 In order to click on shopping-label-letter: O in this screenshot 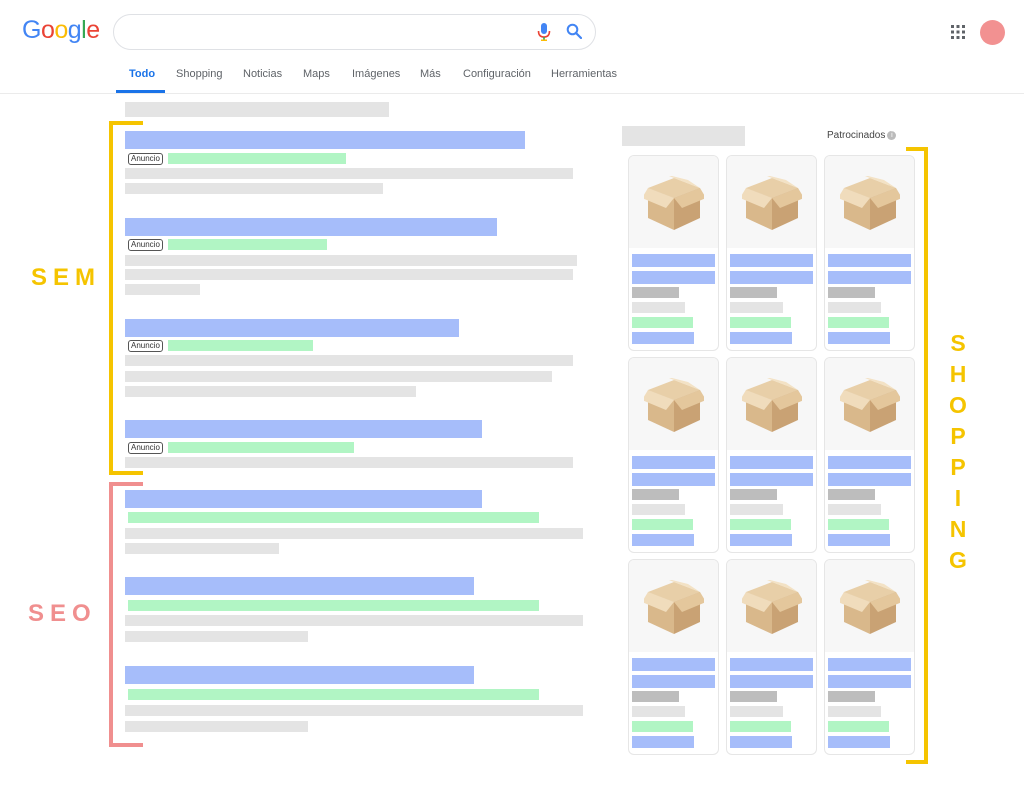, I will do `click(958, 405)`.